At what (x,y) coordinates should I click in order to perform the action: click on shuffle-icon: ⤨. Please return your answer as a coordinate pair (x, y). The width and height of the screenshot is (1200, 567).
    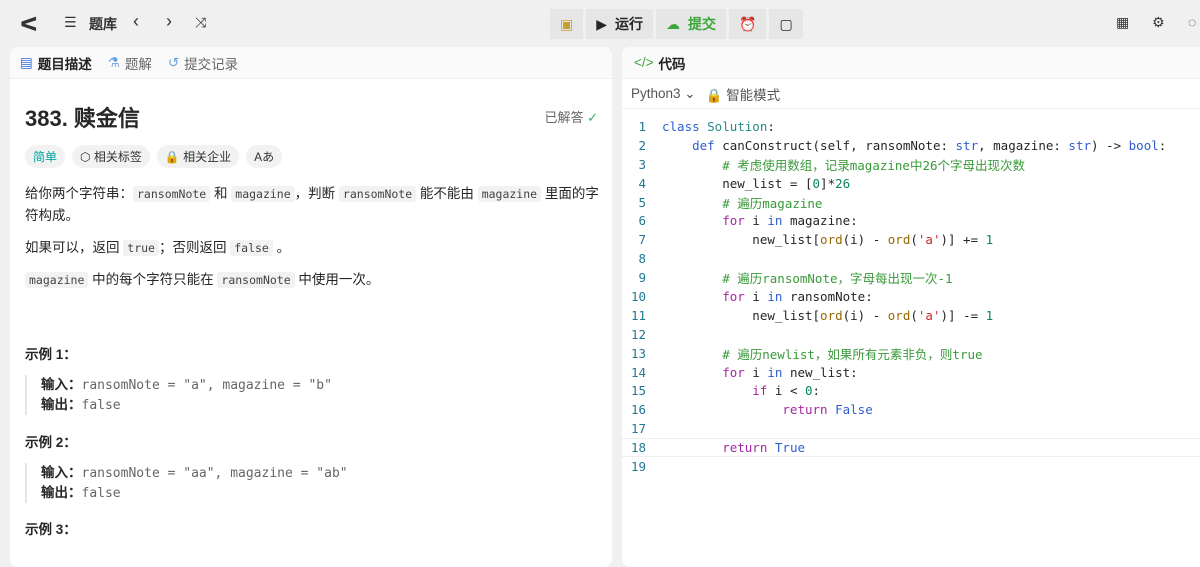
    Looking at the image, I should click on (200, 22).